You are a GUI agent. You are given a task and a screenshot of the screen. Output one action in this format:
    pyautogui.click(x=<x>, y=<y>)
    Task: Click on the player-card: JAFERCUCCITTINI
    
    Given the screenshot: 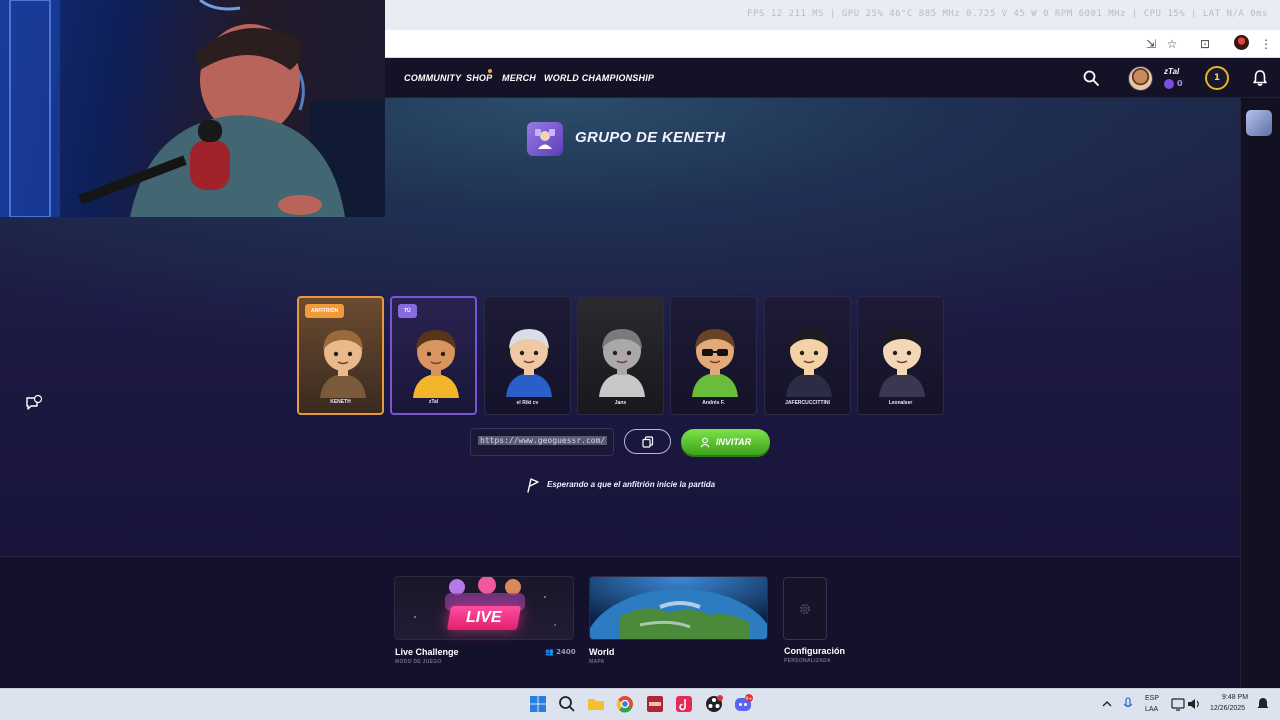 What is the action you would take?
    pyautogui.click(x=807, y=355)
    